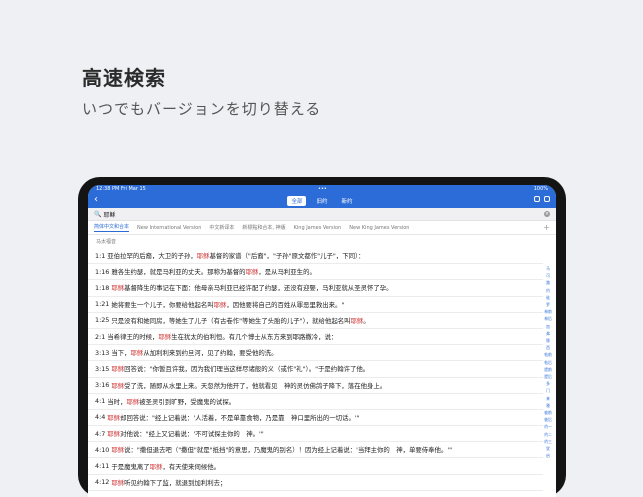 This screenshot has width=643, height=497. I want to click on book-index-item: 可, so click(548, 275).